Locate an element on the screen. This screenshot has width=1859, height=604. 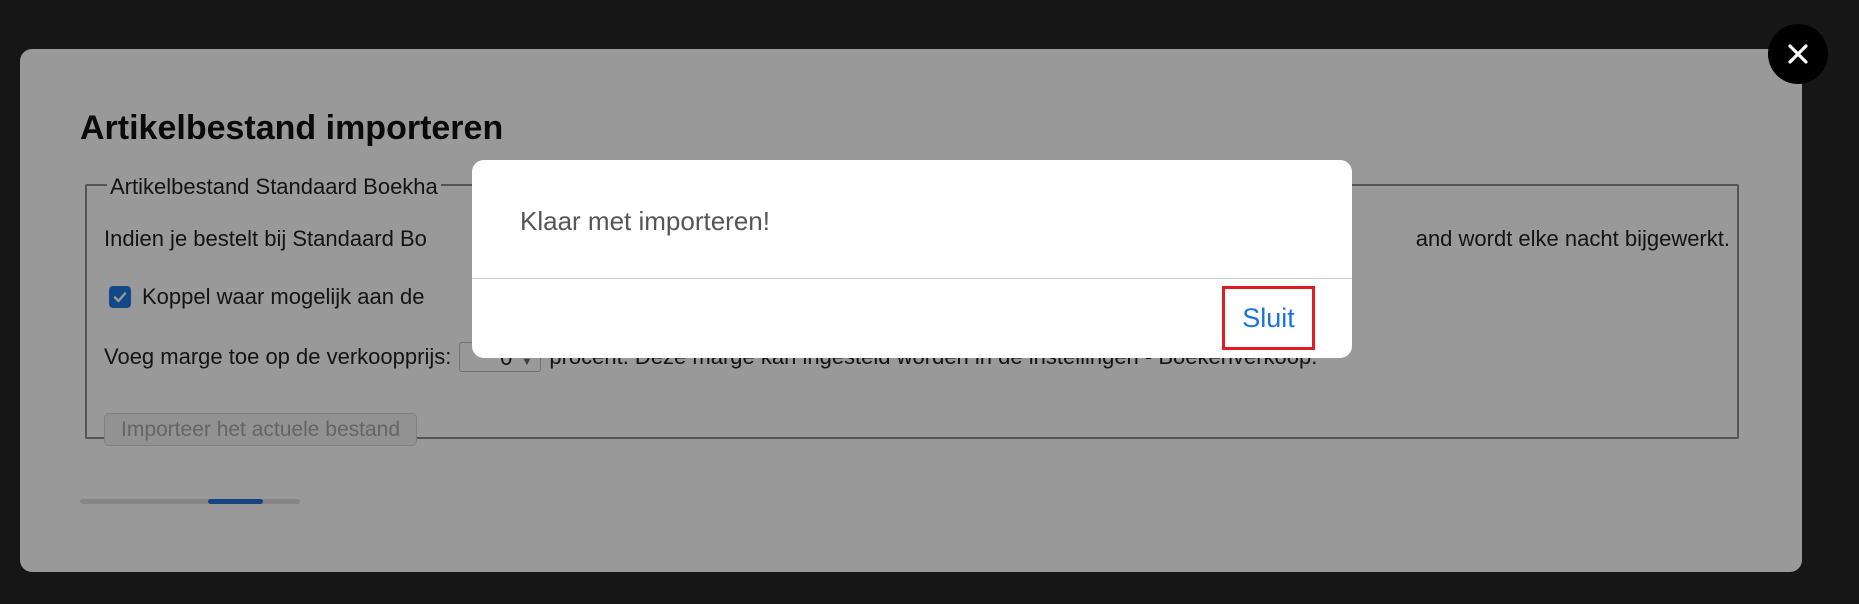
close-icon is located at coordinates (1798, 54).